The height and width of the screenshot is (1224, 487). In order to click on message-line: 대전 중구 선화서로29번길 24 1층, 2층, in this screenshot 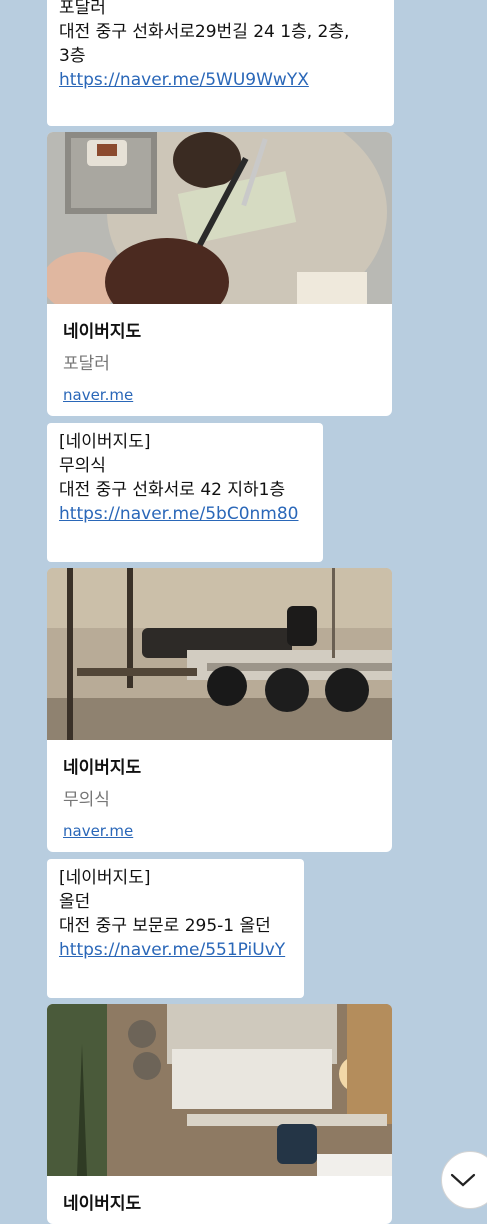, I will do `click(204, 32)`.